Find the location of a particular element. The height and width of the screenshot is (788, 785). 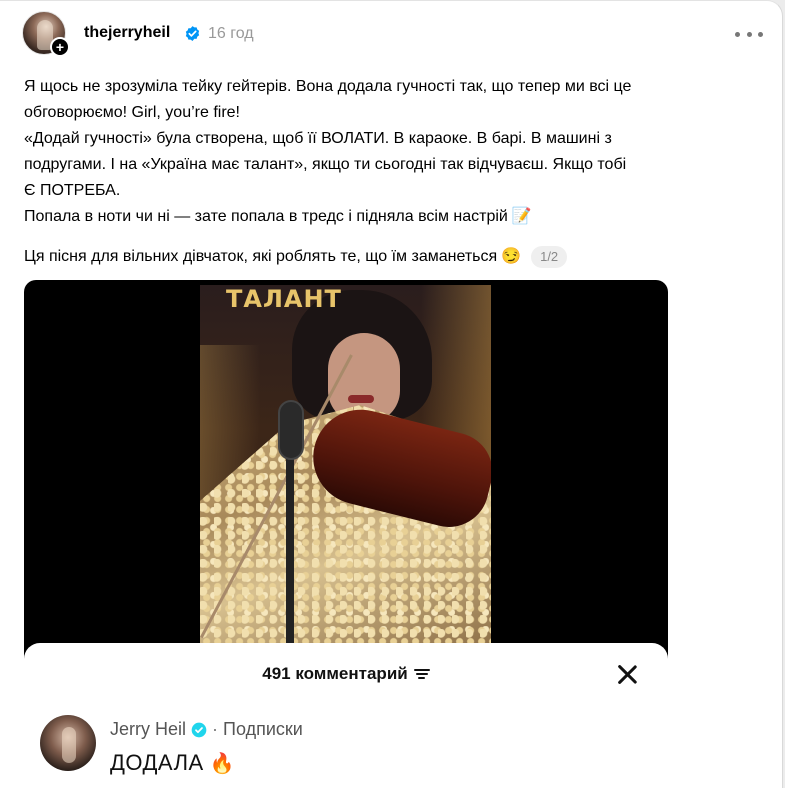

post-timestamp: 16 год is located at coordinates (231, 33).